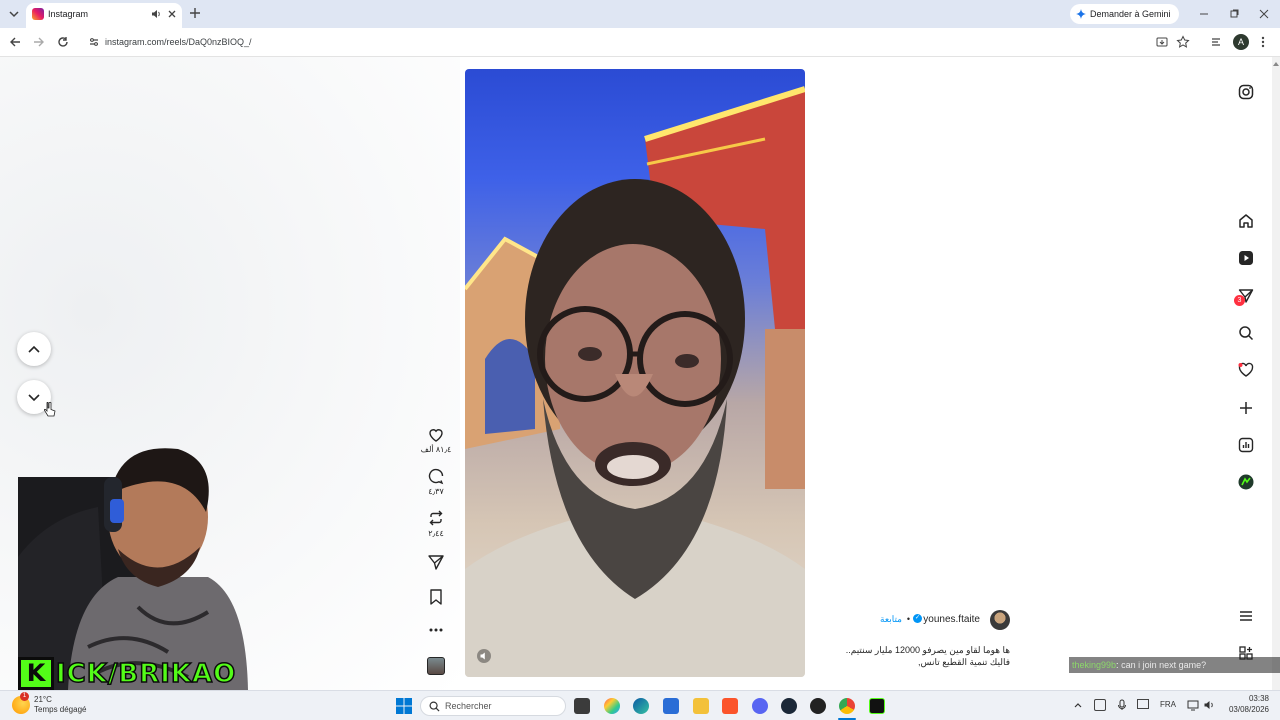  I want to click on profile-avatar: A, so click(1241, 42).